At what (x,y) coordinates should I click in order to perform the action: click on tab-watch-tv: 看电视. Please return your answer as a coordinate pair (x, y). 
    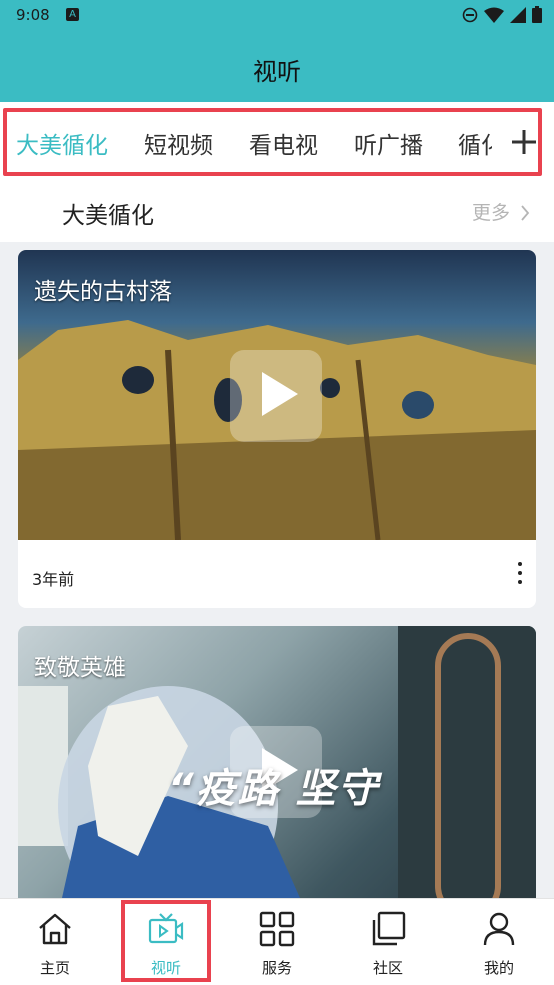
    Looking at the image, I should click on (283, 143).